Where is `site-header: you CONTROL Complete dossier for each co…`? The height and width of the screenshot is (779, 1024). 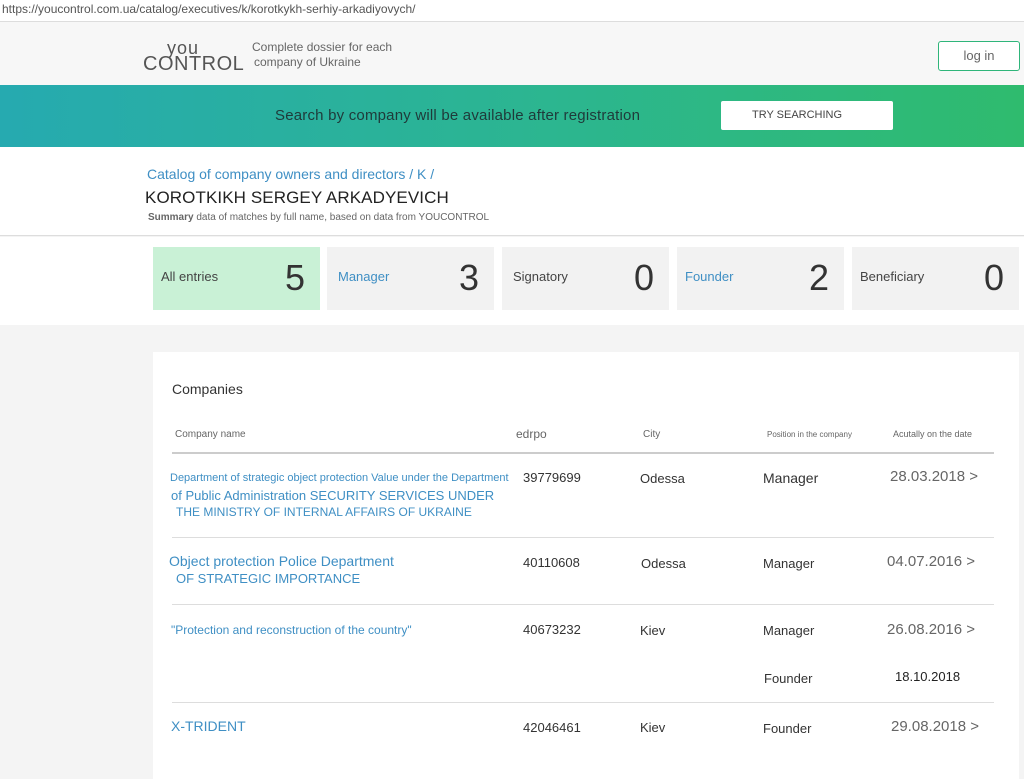
site-header: you CONTROL Complete dossier for each co… is located at coordinates (512, 53).